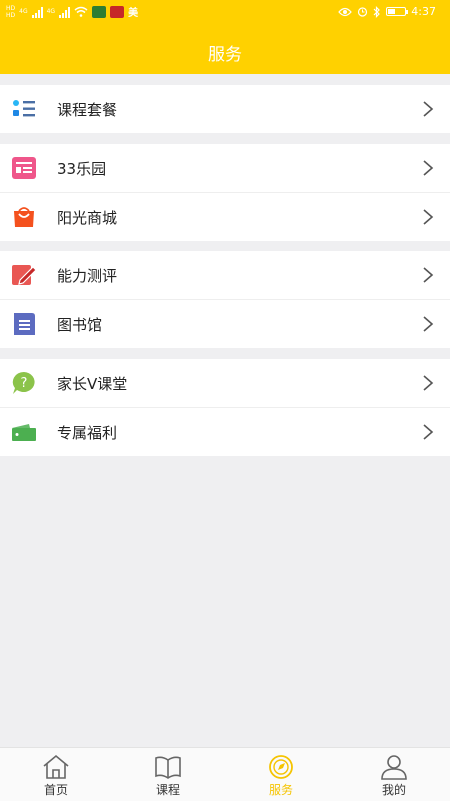 The height and width of the screenshot is (801, 450). I want to click on tab-service: 服务, so click(281, 774).